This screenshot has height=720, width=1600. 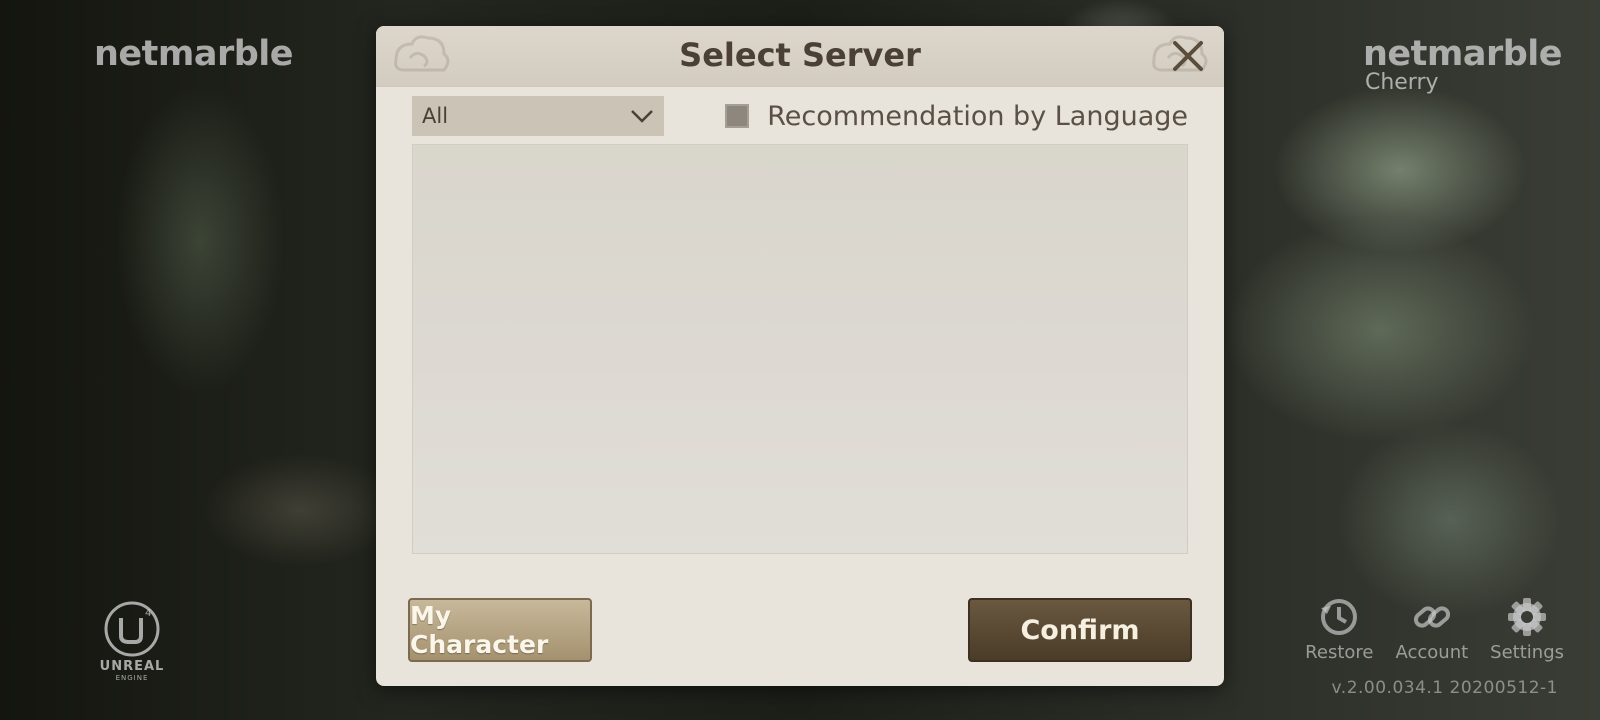 I want to click on version-text: v.2.00.034.1 20200512-1, so click(x=1444, y=688).